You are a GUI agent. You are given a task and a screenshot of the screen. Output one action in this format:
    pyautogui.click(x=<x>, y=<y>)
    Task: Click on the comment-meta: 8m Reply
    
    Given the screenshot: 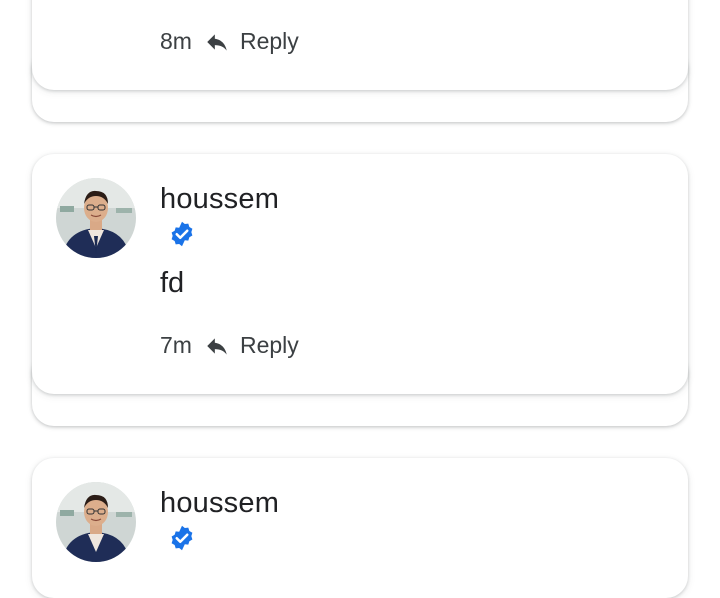 What is the action you would take?
    pyautogui.click(x=229, y=41)
    